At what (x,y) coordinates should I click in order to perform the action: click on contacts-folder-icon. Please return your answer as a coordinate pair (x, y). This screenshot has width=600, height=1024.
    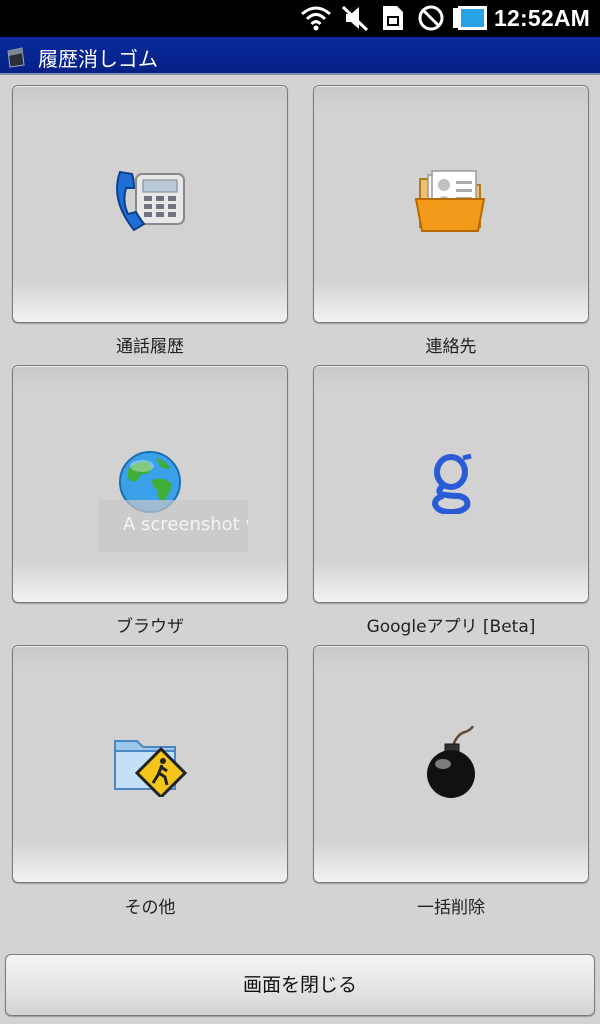
    Looking at the image, I should click on (451, 204).